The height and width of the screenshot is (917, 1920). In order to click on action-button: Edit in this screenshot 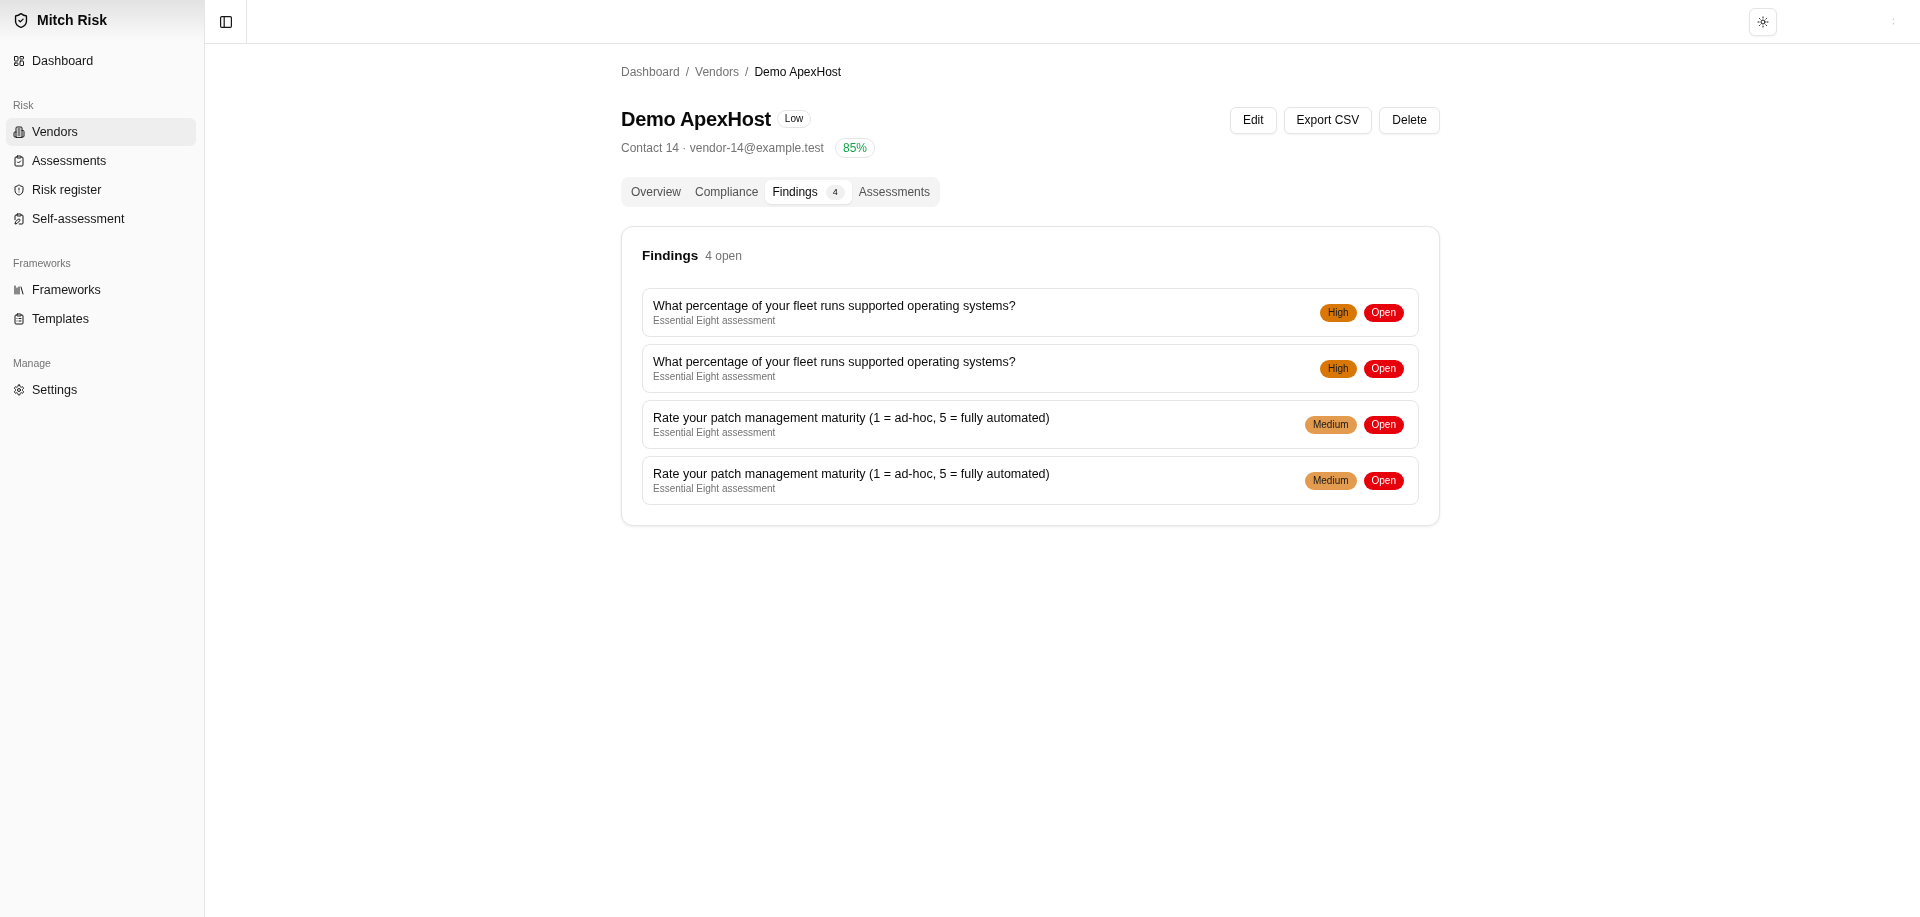, I will do `click(1253, 120)`.